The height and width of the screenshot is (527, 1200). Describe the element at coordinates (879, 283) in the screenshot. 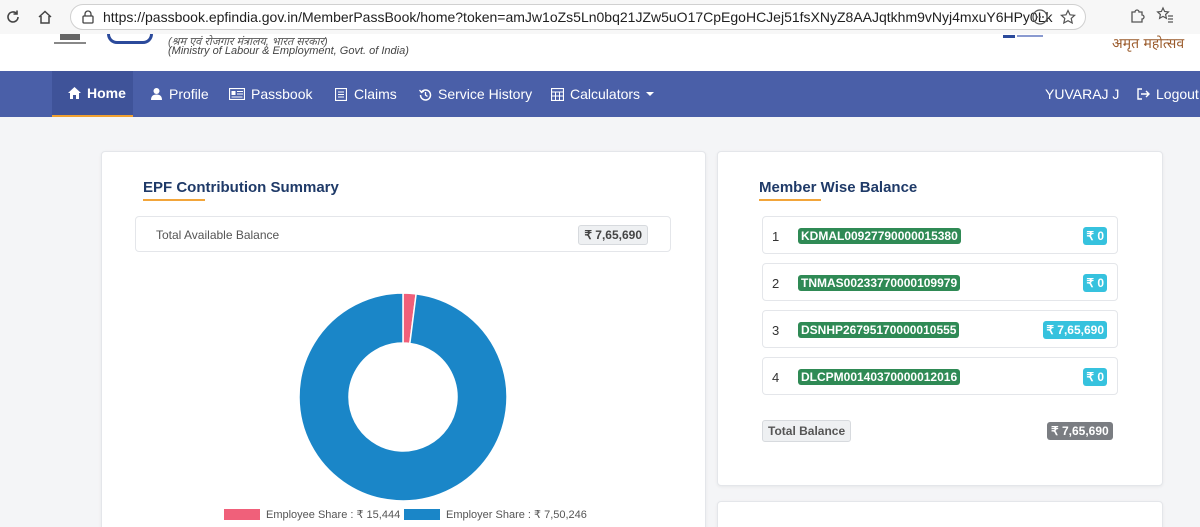

I see `member-account-badge: TNMAS00233770000109979` at that location.